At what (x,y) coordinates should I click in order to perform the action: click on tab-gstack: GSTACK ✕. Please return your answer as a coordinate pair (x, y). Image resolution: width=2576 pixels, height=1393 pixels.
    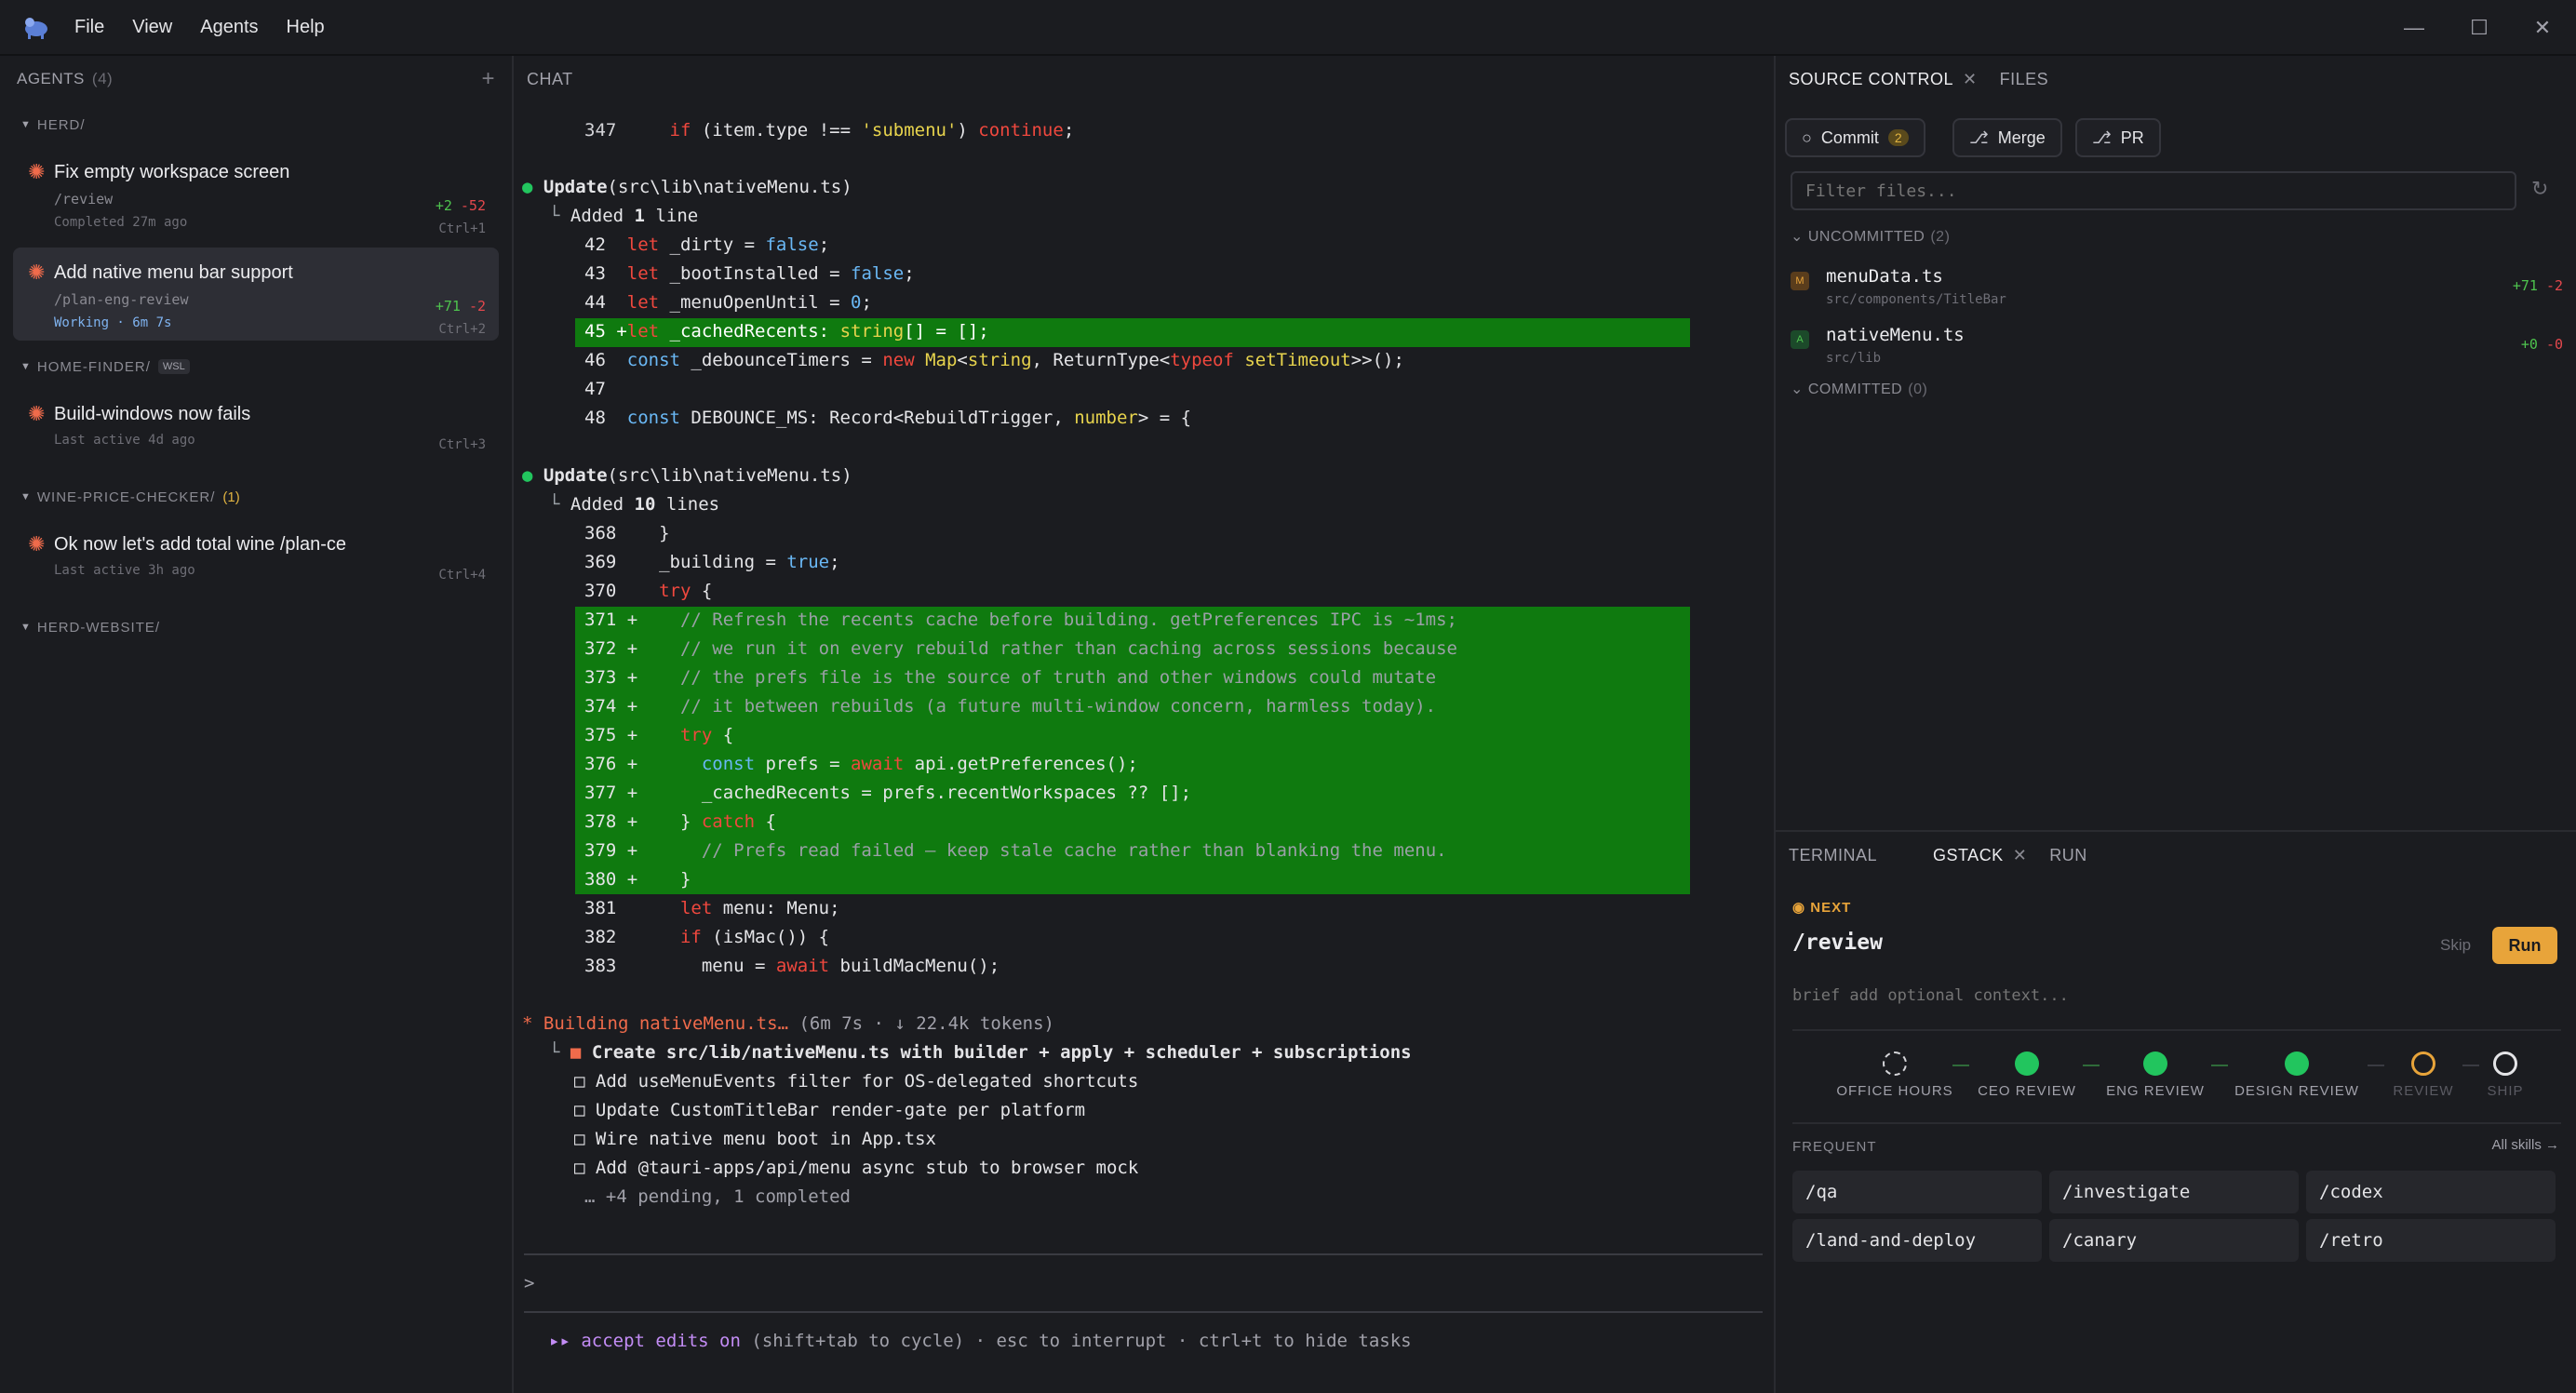
    Looking at the image, I should click on (1980, 855).